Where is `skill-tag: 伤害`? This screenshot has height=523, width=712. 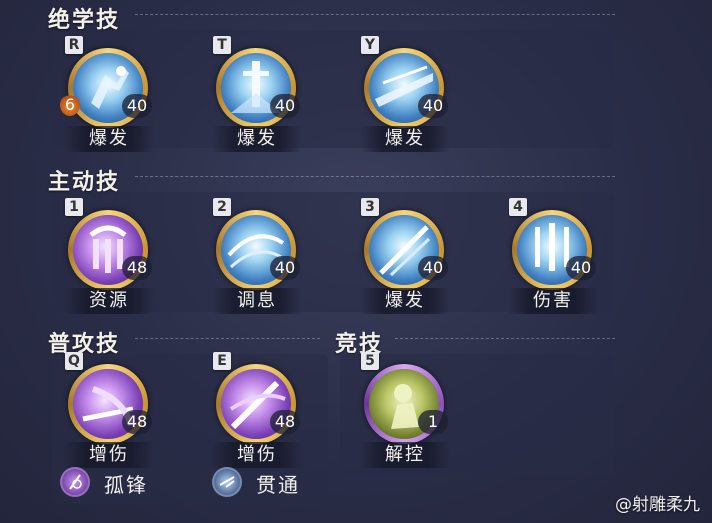 skill-tag: 伤害 is located at coordinates (553, 301).